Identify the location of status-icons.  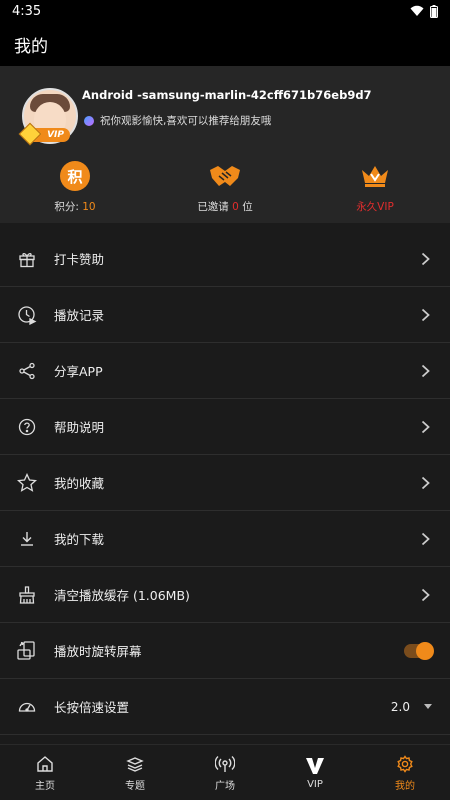
(424, 11).